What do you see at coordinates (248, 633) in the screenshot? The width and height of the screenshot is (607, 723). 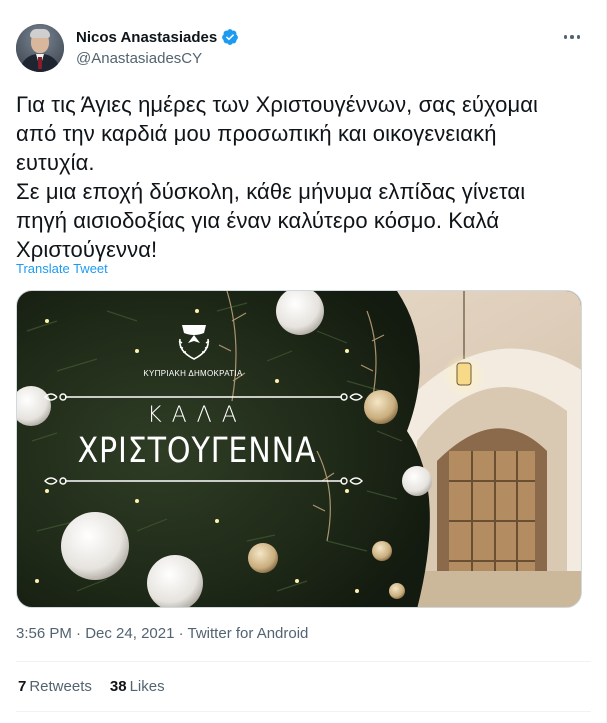 I see `tweet-source: Twitter for Android` at bounding box center [248, 633].